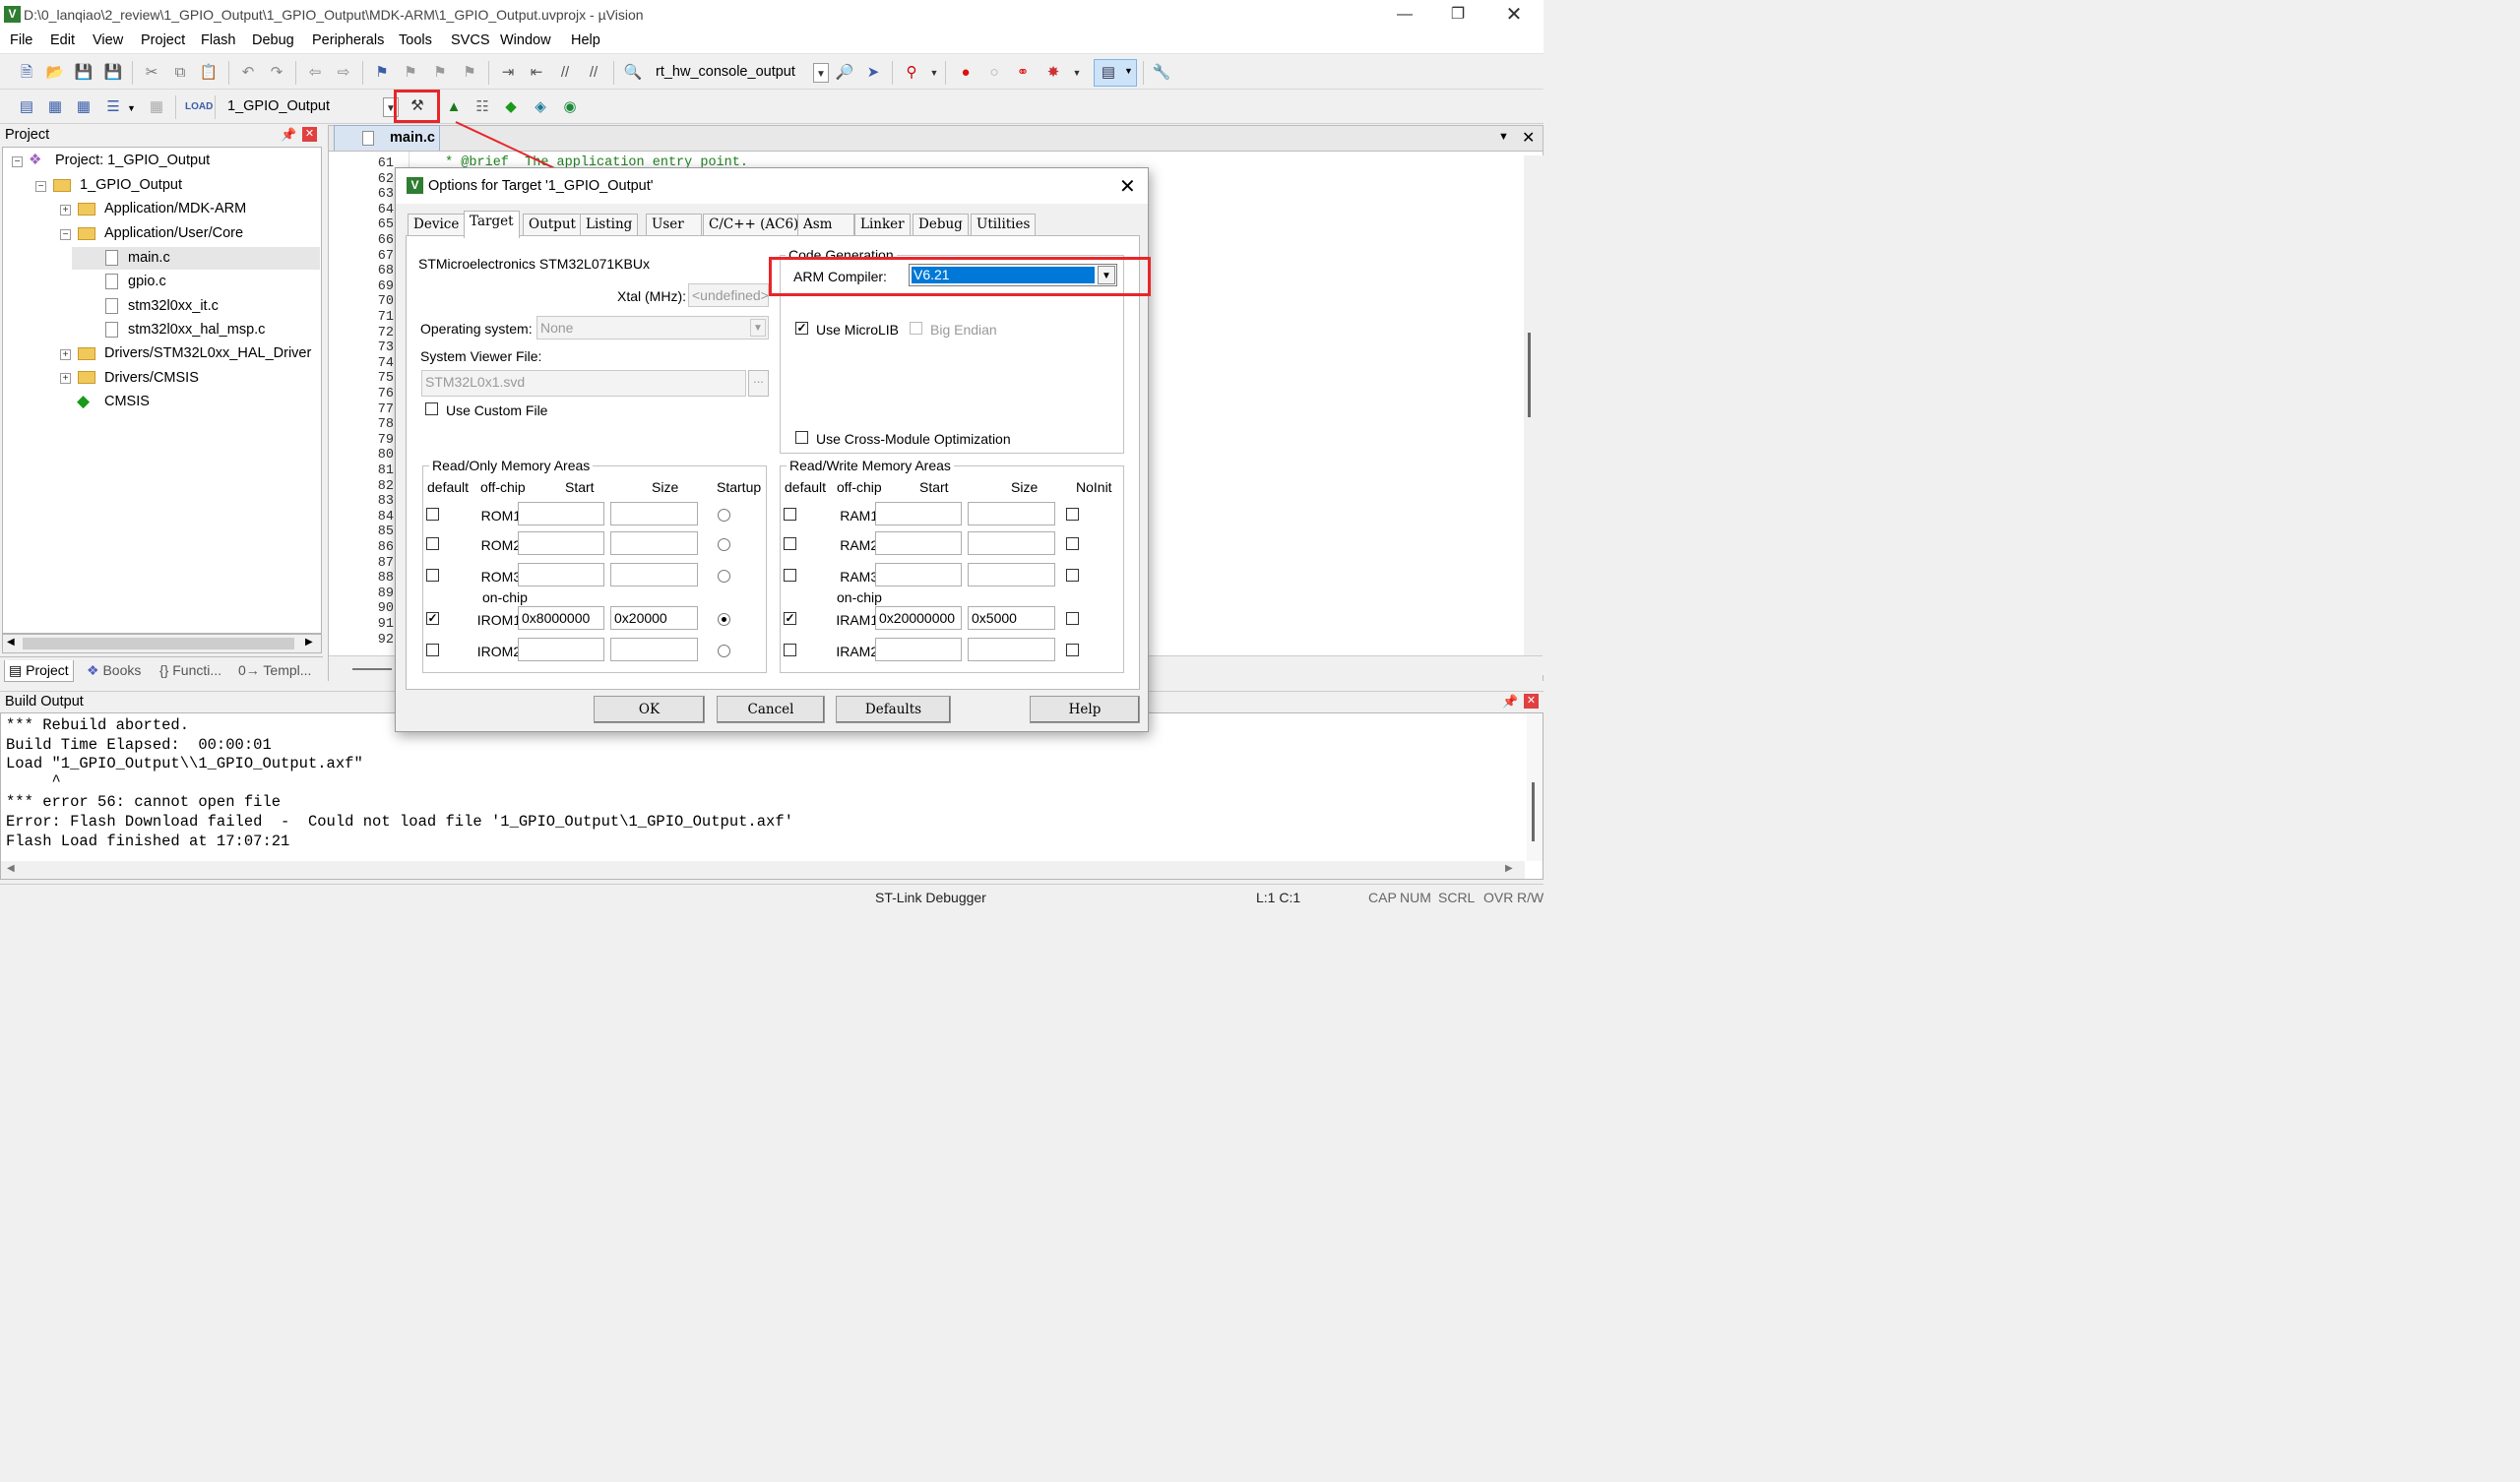 Image resolution: width=2520 pixels, height=1482 pixels. Describe the element at coordinates (801, 328) in the screenshot. I see `use-microlib-checkbox: ✓` at that location.